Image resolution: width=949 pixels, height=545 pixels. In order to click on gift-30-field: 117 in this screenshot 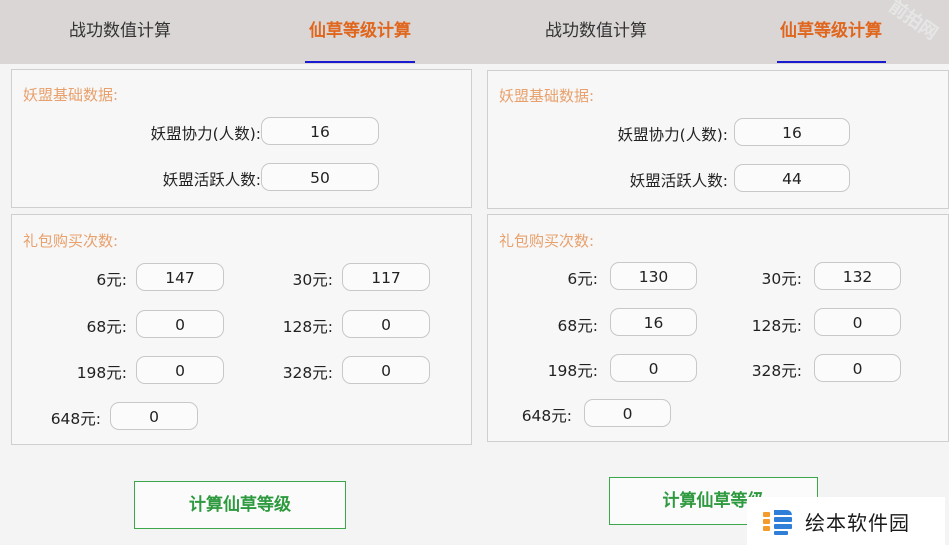, I will do `click(386, 277)`.